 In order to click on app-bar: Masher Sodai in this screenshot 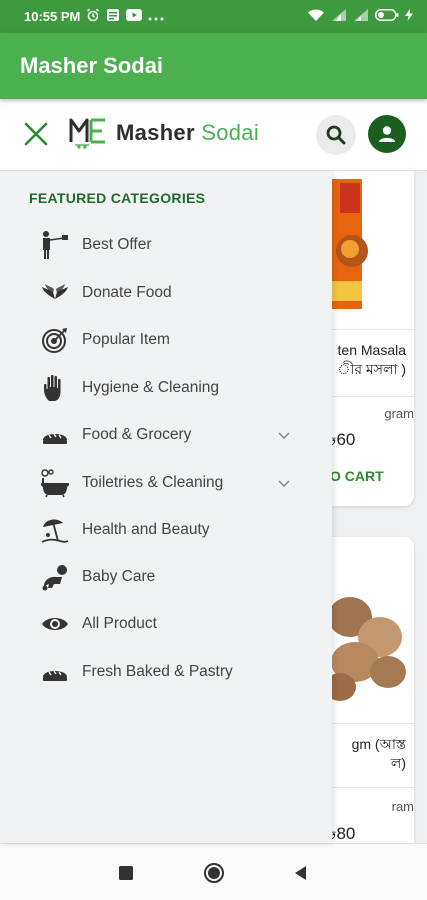, I will do `click(213, 66)`.